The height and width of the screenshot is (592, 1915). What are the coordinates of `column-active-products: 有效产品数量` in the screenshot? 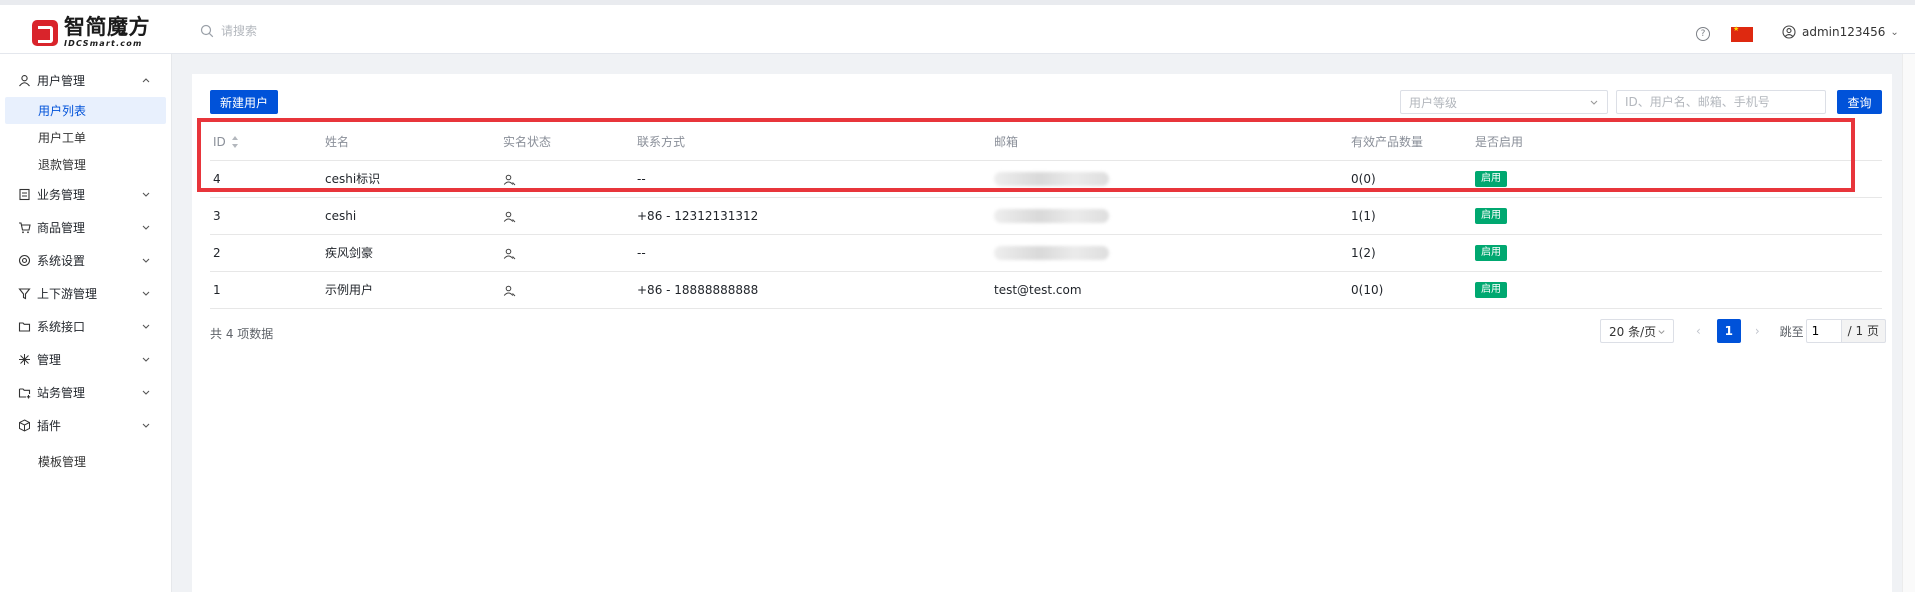 It's located at (1410, 142).